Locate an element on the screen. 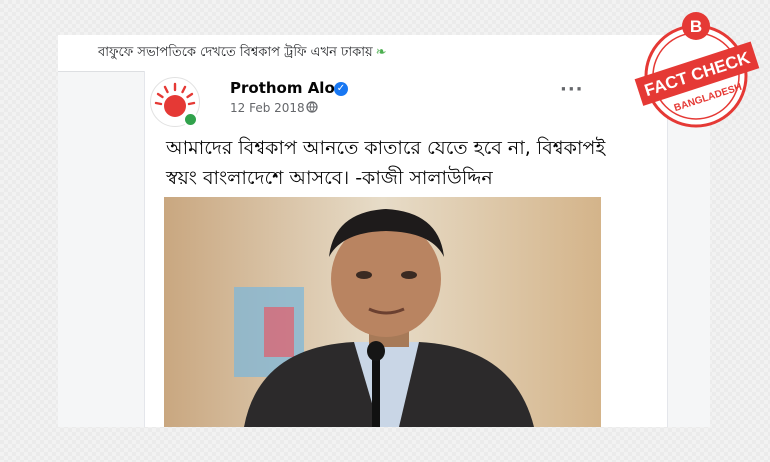  fact-check-bangladesh-badge: B FACT CHECK BANGLADESH is located at coordinates (697, 70).